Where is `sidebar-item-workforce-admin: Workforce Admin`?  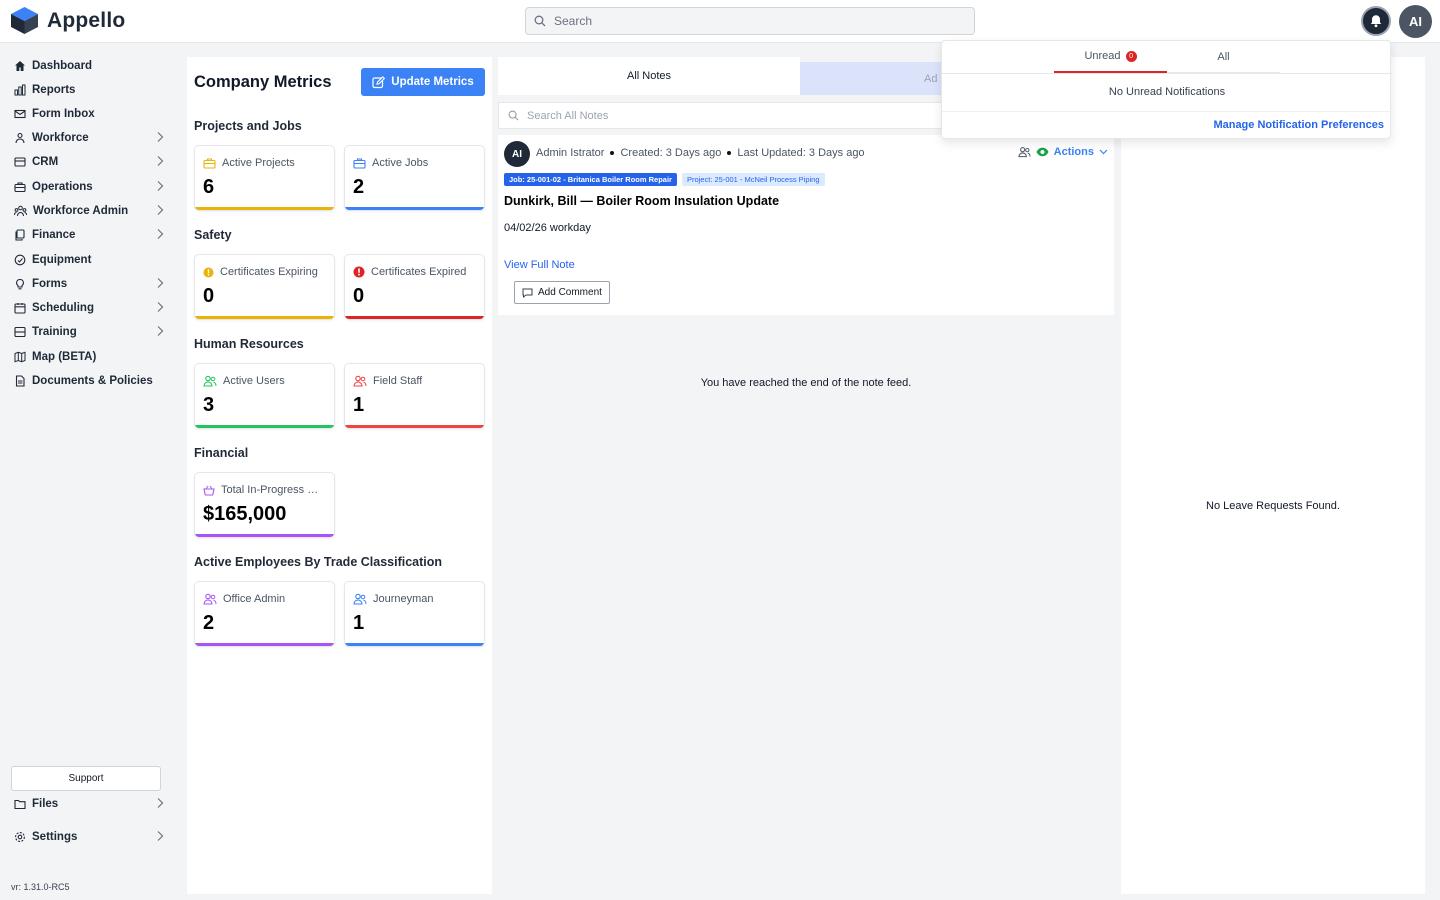
sidebar-item-workforce-admin: Workforce Admin is located at coordinates (91, 211).